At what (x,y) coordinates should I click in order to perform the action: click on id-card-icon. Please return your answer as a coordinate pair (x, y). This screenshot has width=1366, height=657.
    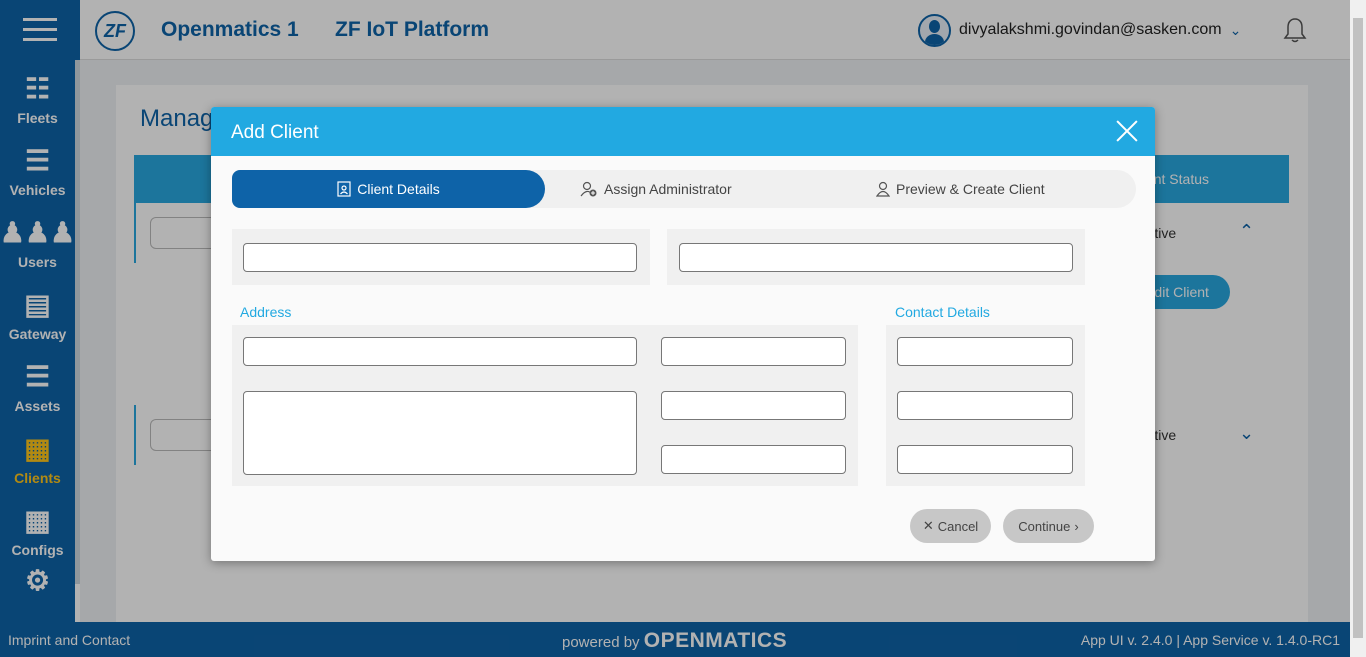
    Looking at the image, I should click on (344, 189).